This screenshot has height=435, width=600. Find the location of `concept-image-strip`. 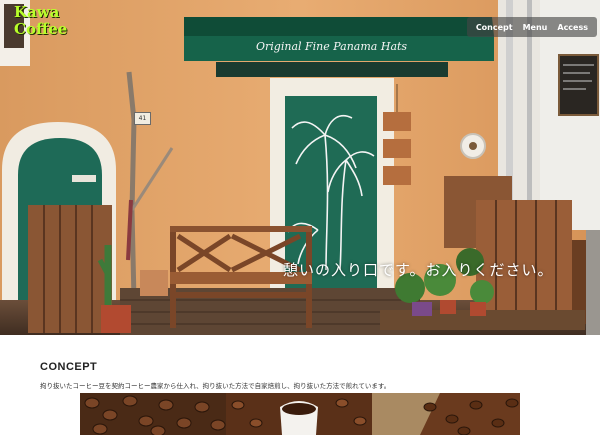

concept-image-strip is located at coordinates (300, 414).